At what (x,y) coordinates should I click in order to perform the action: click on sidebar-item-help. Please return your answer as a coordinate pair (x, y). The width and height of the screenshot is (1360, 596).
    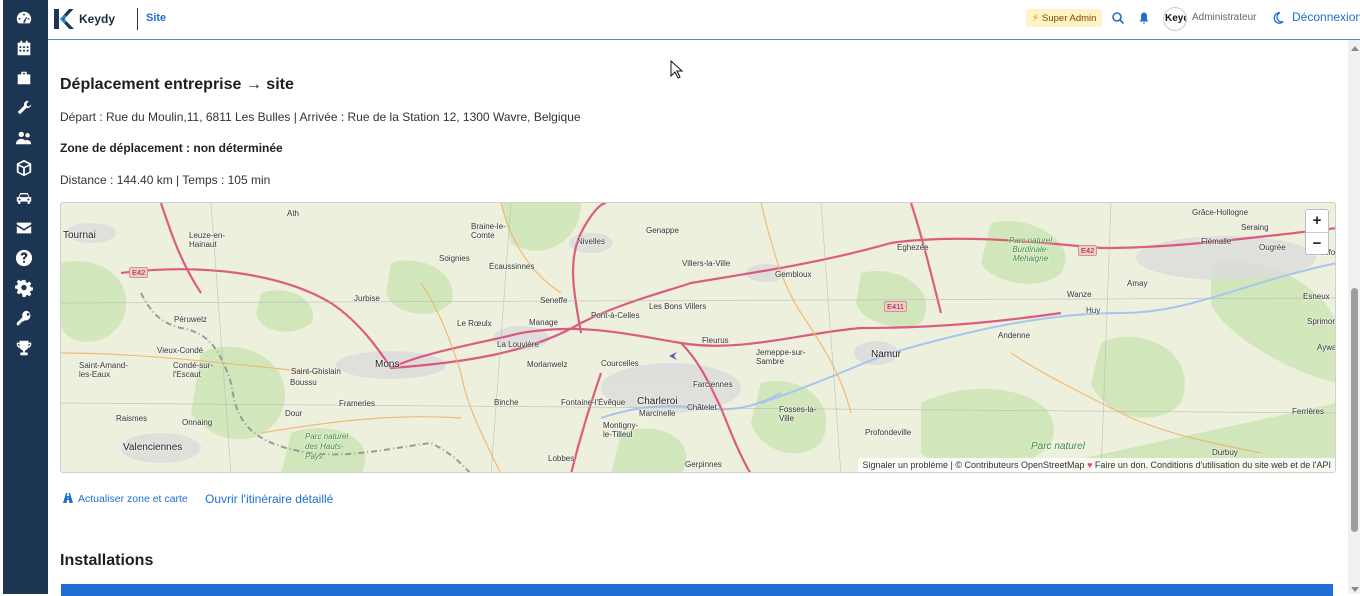
    Looking at the image, I should click on (24, 258).